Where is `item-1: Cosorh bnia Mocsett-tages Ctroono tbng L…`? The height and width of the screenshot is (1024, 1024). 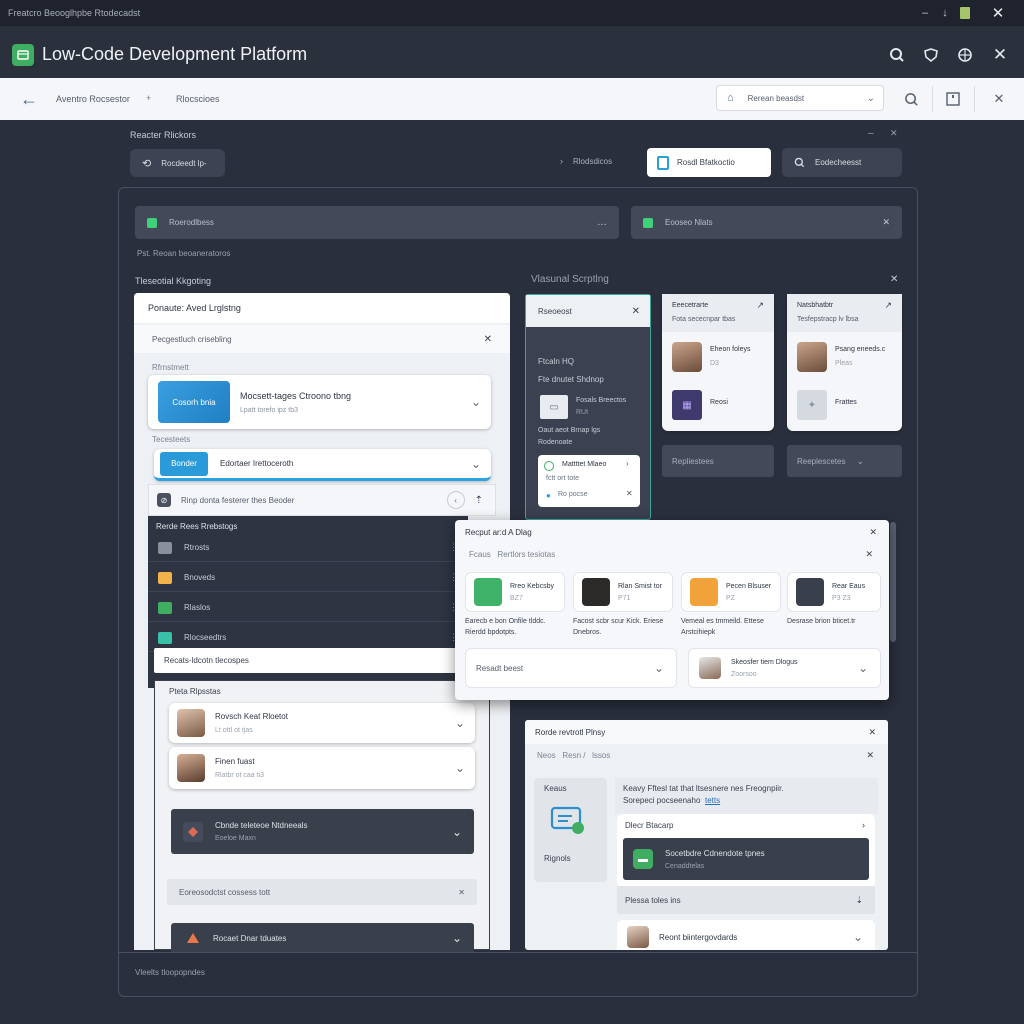
item-1: Cosorh bnia Mocsett-tages Ctroono tbng L… is located at coordinates (319, 402).